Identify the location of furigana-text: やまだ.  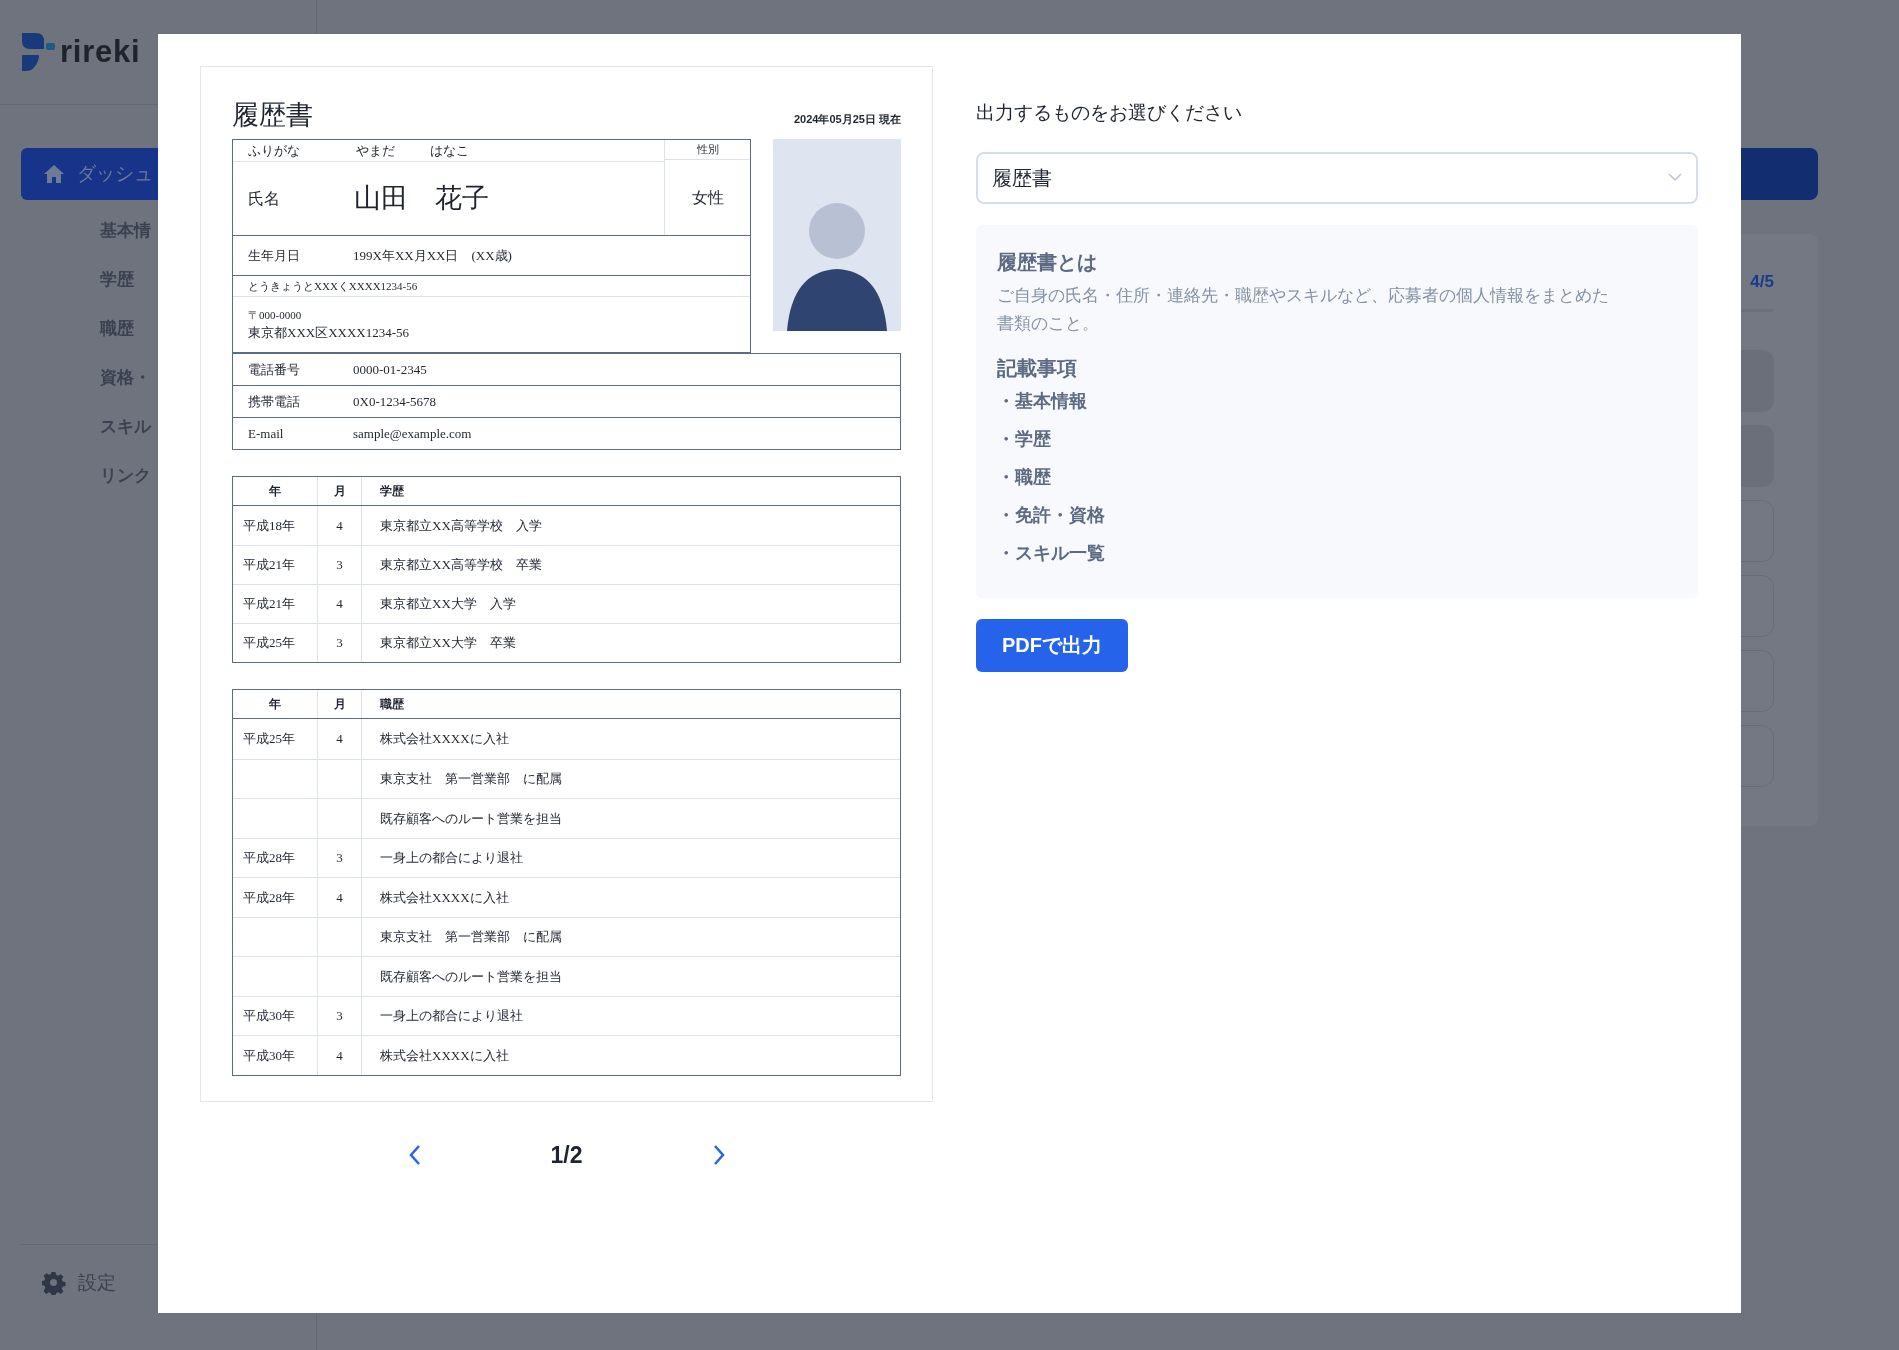
(376, 150).